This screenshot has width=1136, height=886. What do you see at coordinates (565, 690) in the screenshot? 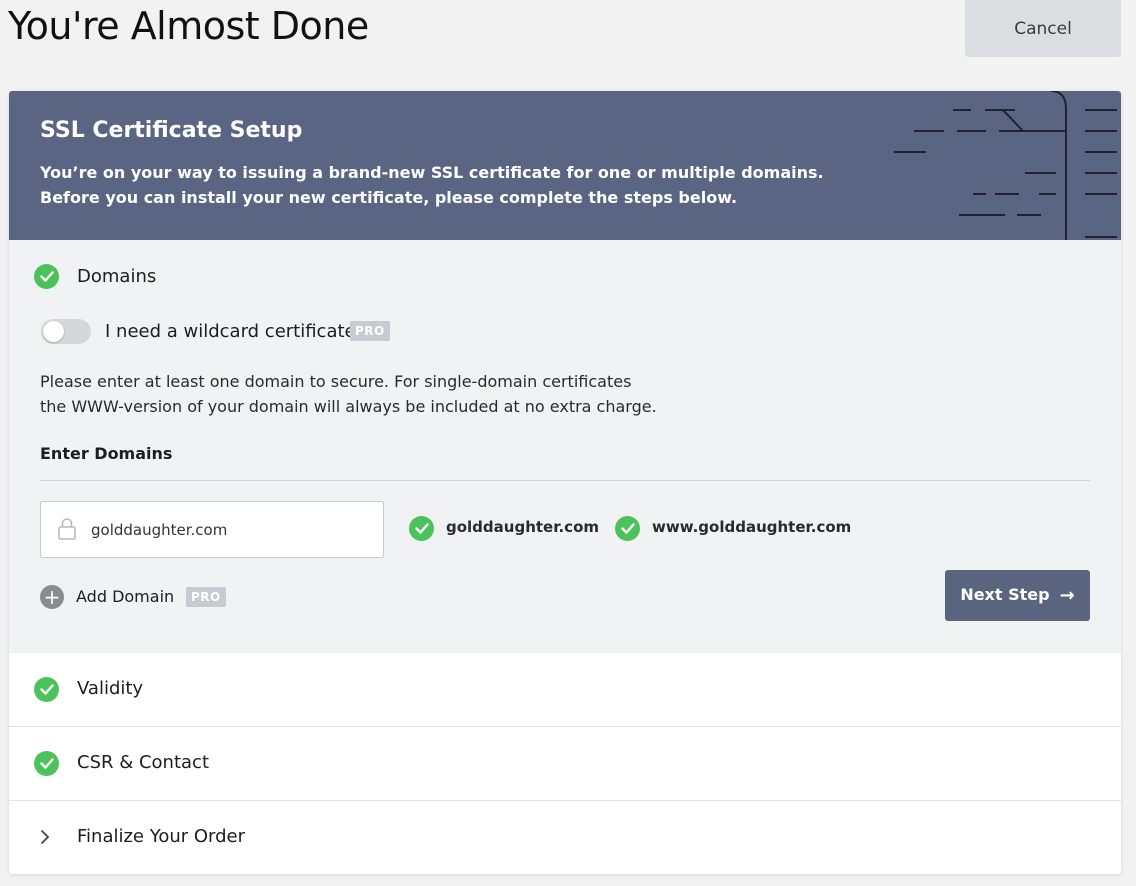
I see `step-validity: Validity` at bounding box center [565, 690].